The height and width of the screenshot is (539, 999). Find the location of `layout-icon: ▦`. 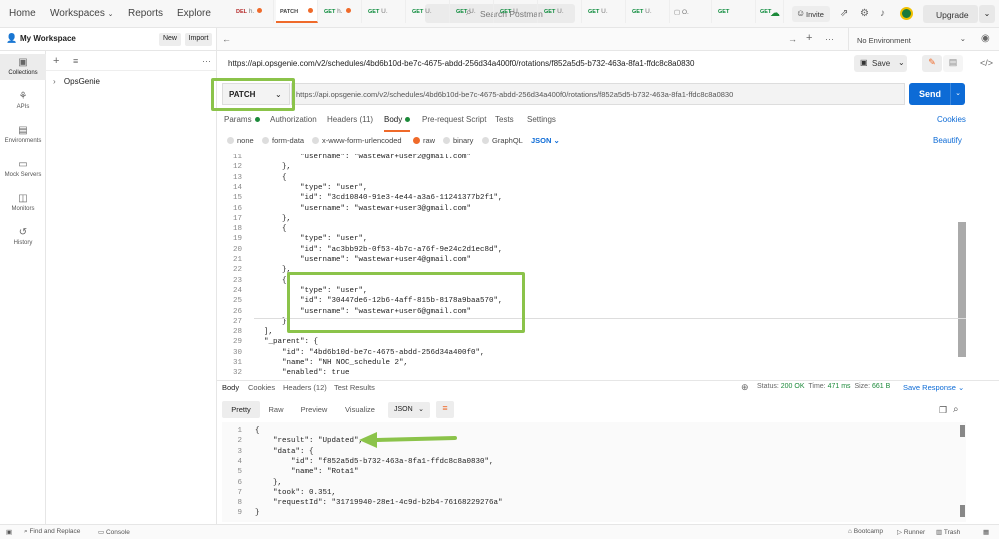

layout-icon: ▦ is located at coordinates (986, 532).